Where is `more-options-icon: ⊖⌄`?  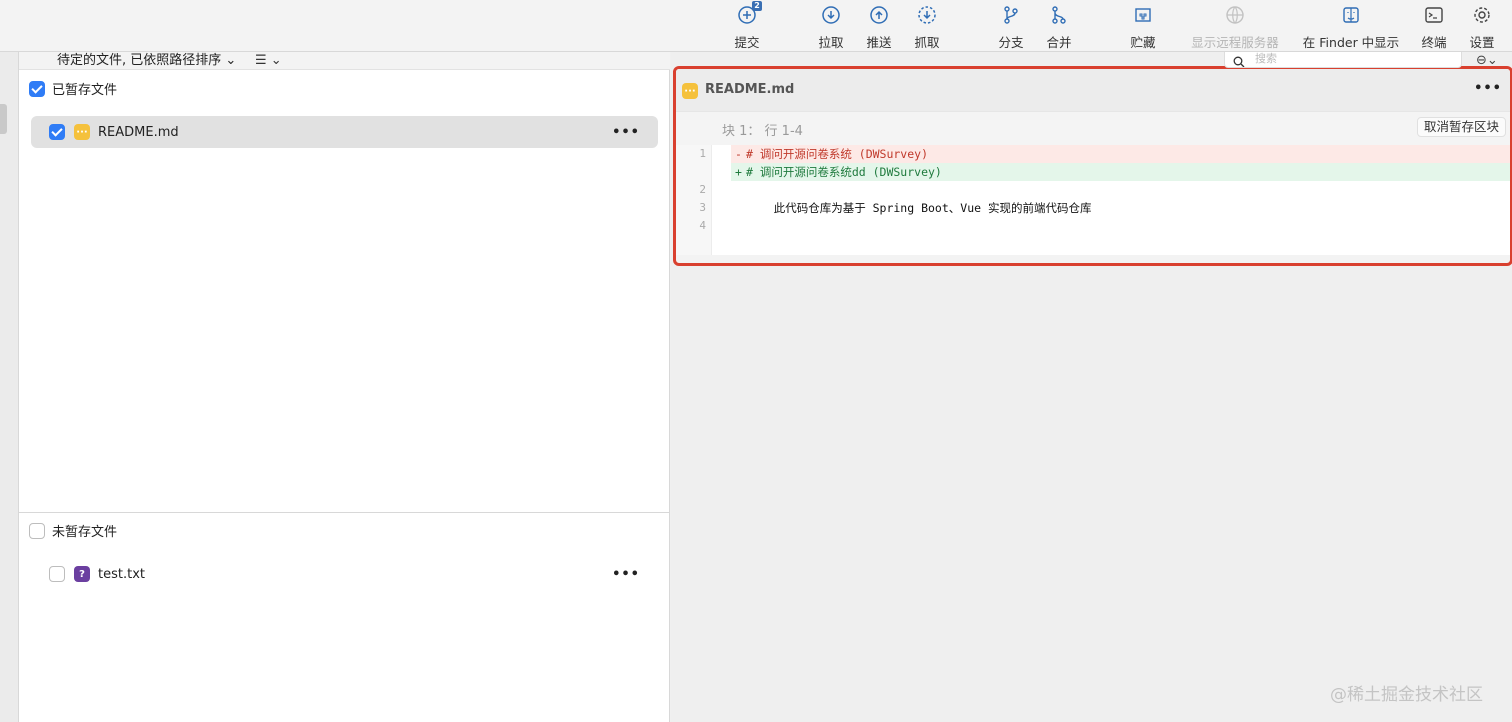 more-options-icon: ⊖⌄ is located at coordinates (1487, 60).